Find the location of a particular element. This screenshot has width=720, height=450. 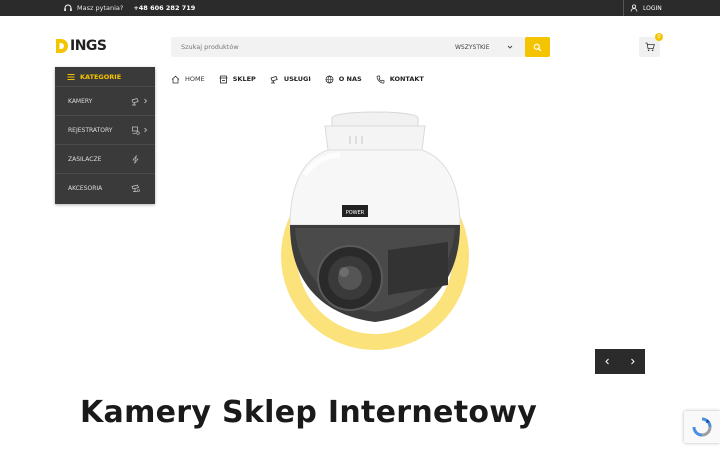

nav-home: HOME is located at coordinates (188, 79).